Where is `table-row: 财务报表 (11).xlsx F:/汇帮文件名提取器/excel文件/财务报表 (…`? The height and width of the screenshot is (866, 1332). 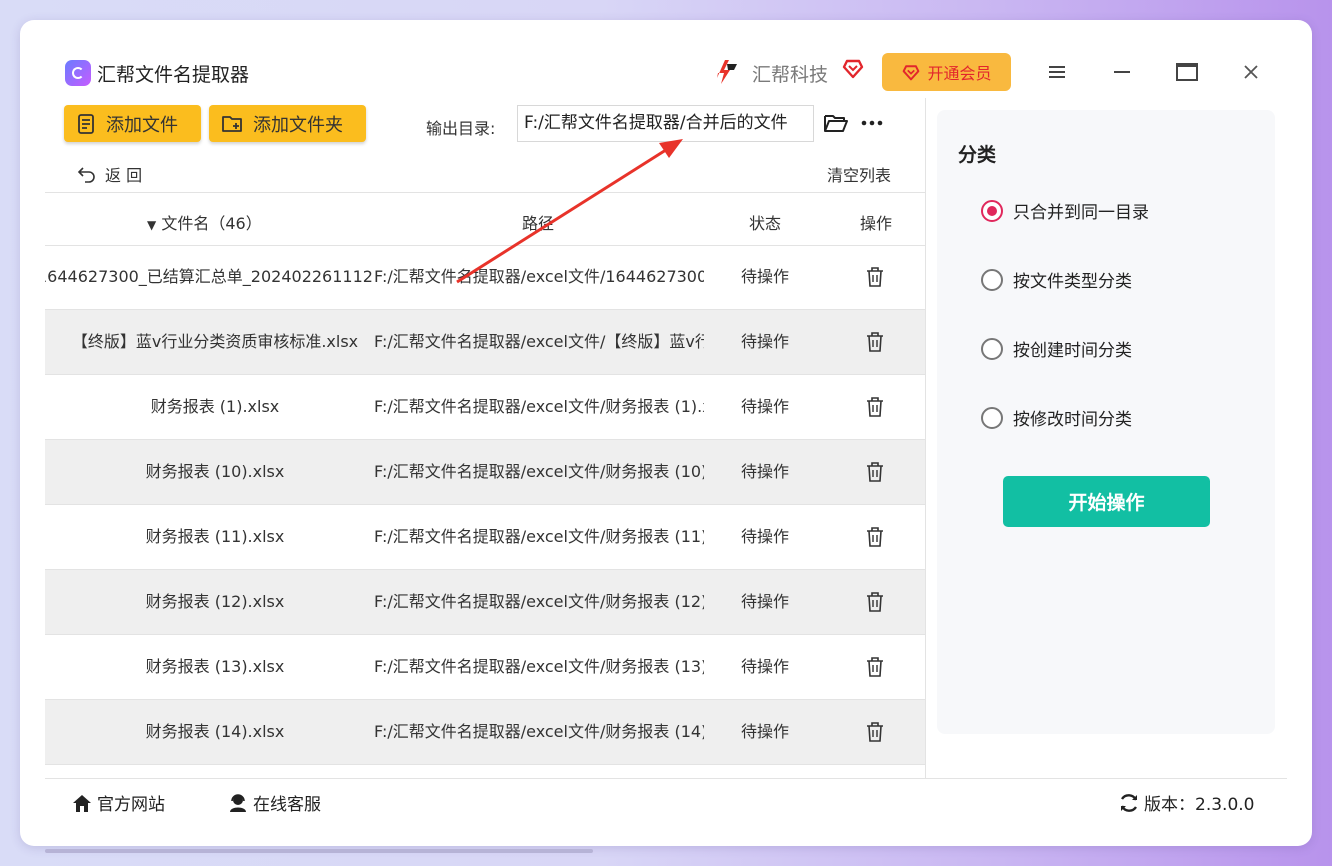 table-row: 财务报表 (11).xlsx F:/汇帮文件名提取器/excel文件/财务报表 (… is located at coordinates (485, 537).